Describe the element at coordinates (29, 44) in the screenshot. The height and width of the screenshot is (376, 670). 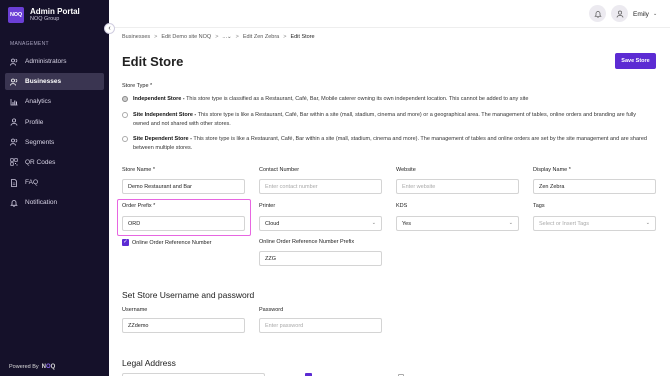
I see `menu-heading: MANAGEMENT` at that location.